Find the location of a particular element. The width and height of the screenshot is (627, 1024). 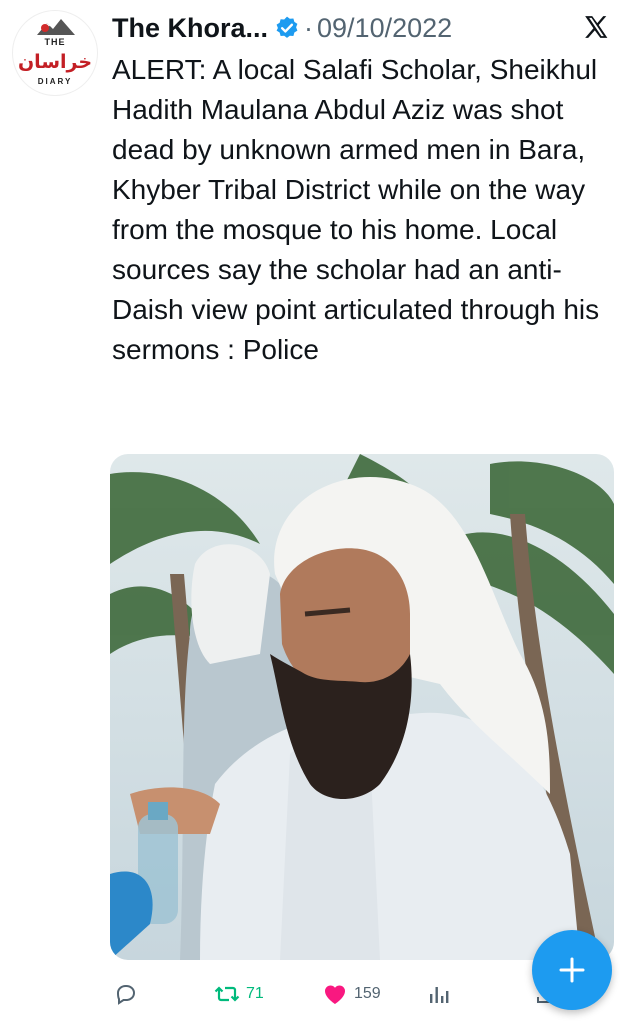

logo-text-diary: DIARY is located at coordinates (55, 81).